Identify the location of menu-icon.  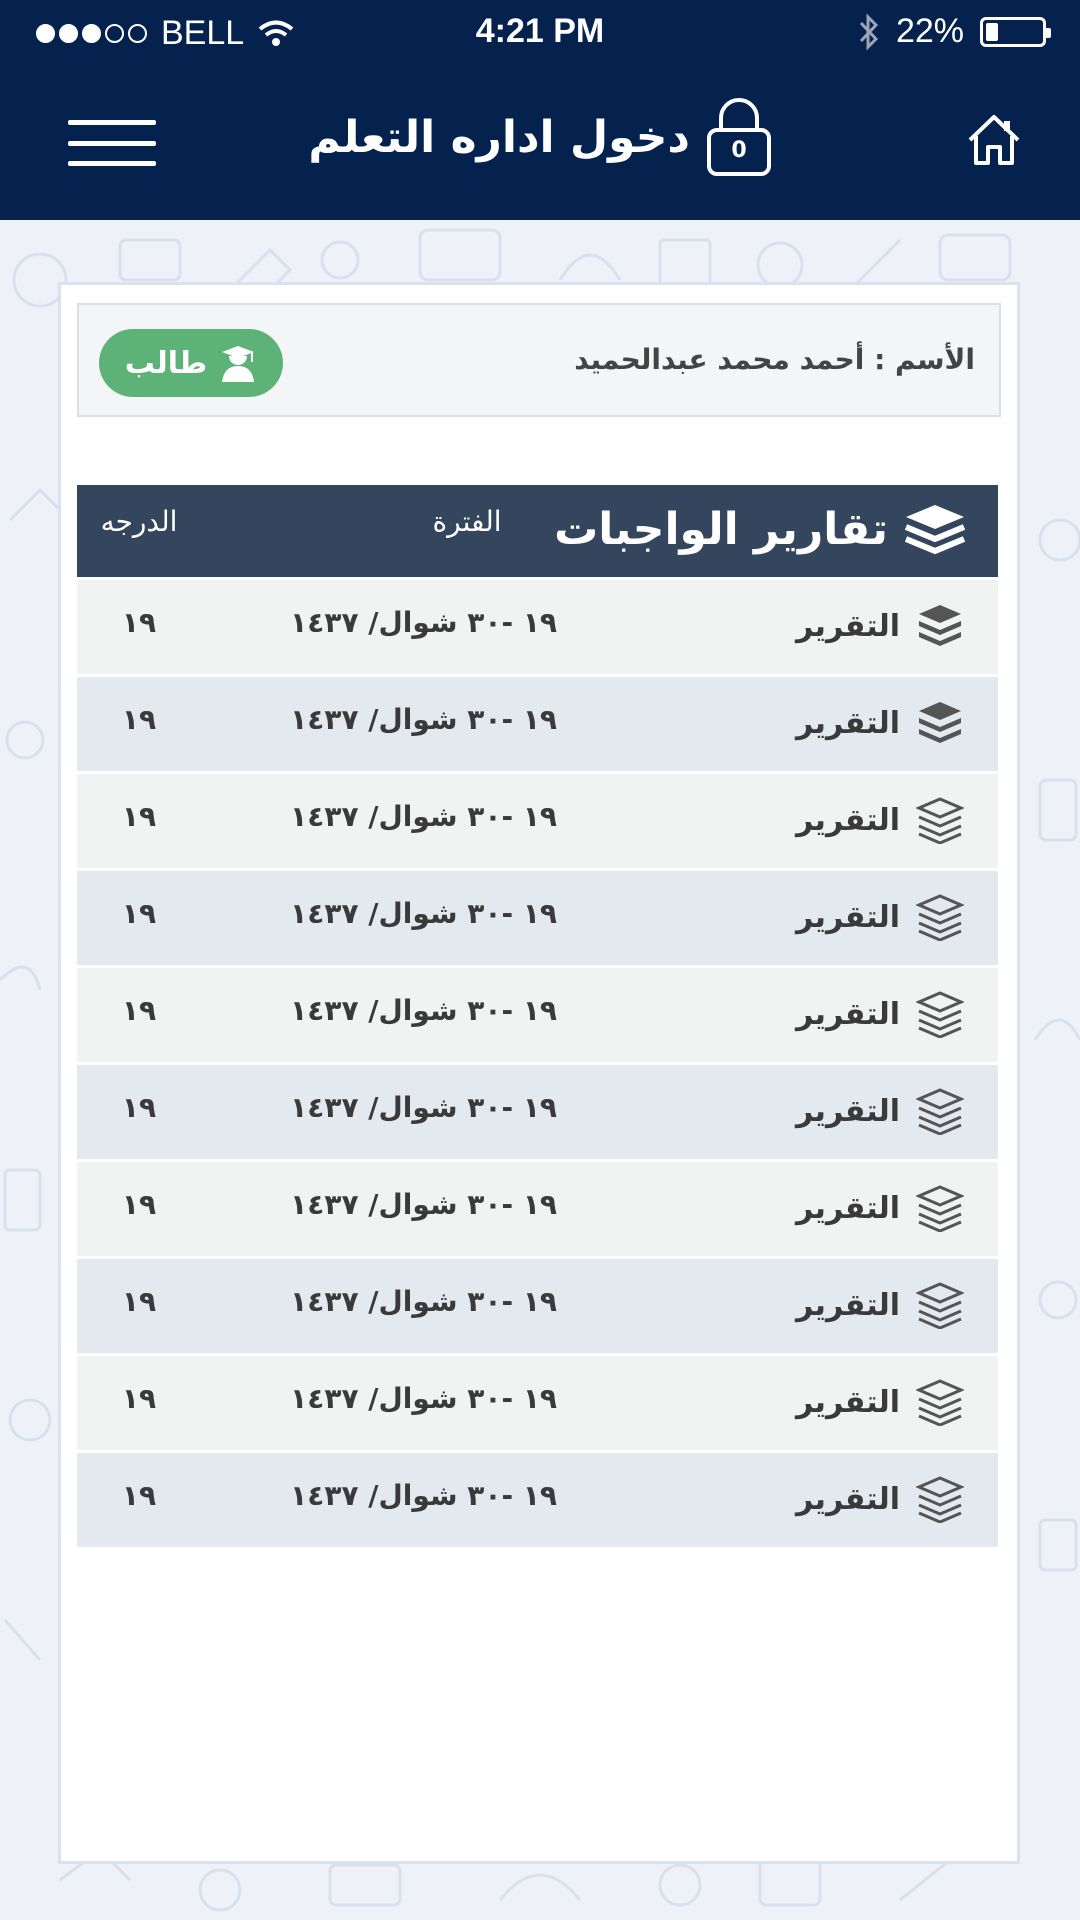
(112, 122).